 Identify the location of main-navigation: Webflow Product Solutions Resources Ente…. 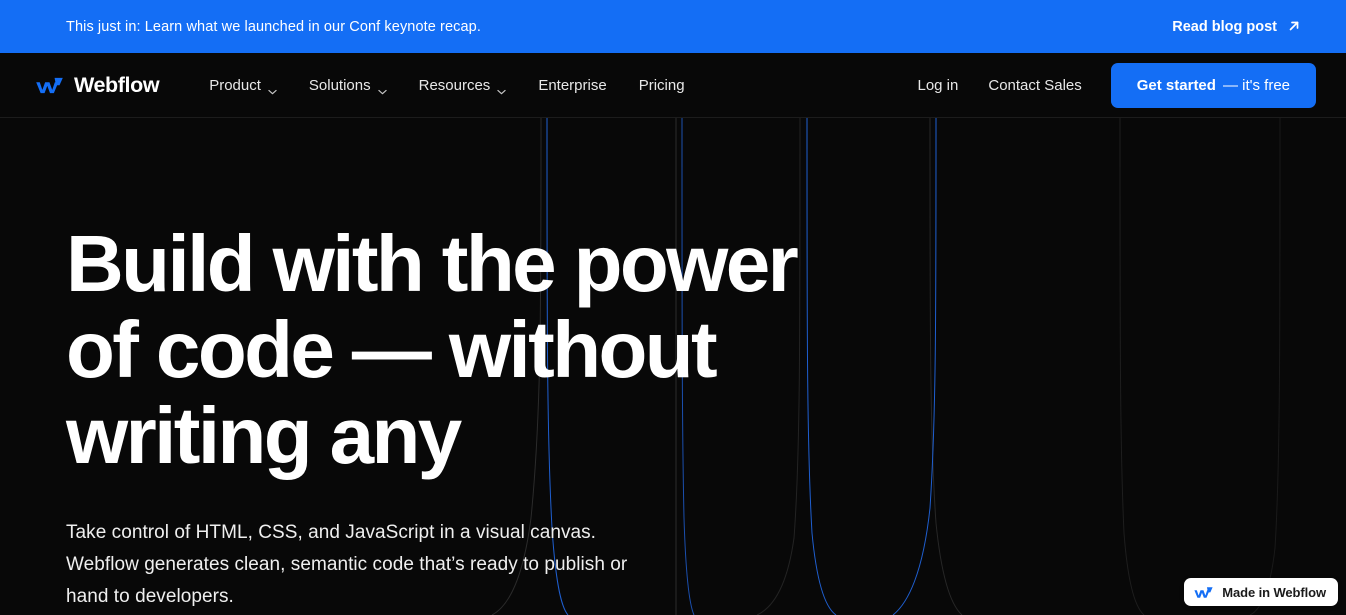
(673, 85).